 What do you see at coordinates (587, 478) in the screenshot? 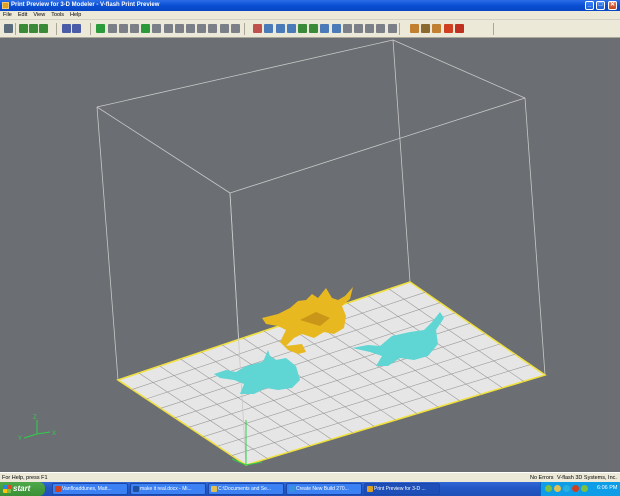
I see `status-info: V-flash 3D Systems, Inc.` at bounding box center [587, 478].